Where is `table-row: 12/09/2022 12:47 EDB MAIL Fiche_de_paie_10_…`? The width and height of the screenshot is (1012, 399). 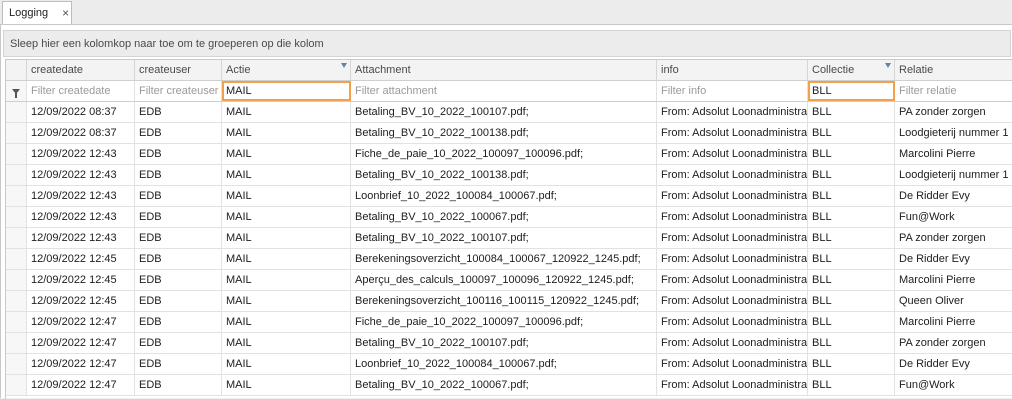
table-row: 12/09/2022 12:47 EDB MAIL Fiche_de_paie_10_… is located at coordinates (509, 322).